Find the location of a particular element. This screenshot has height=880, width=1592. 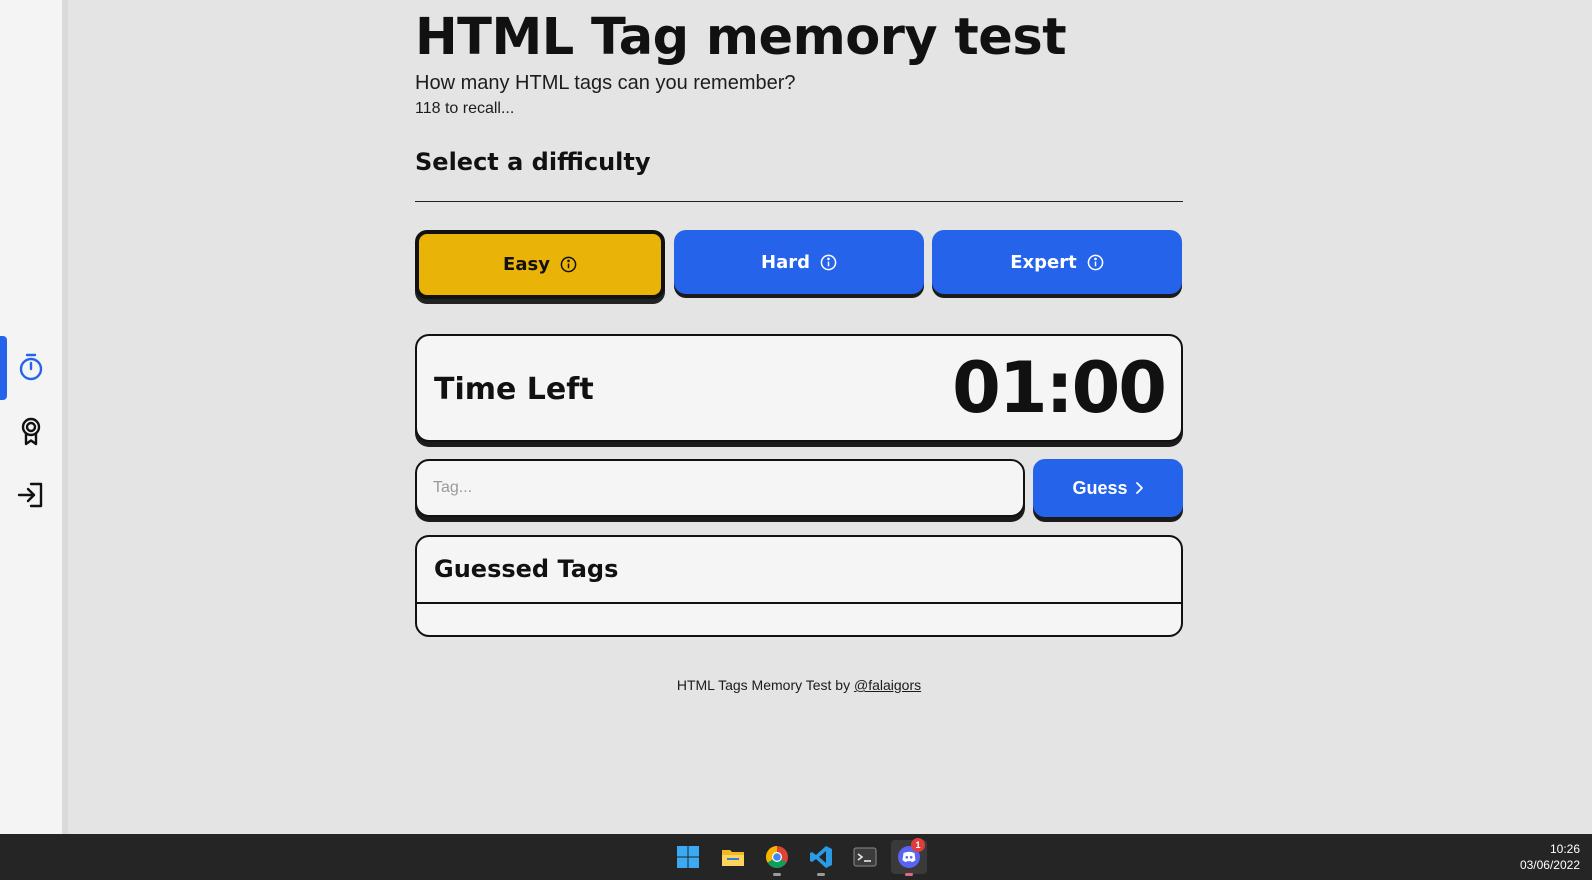

sidebar-item-login is located at coordinates (31, 495).